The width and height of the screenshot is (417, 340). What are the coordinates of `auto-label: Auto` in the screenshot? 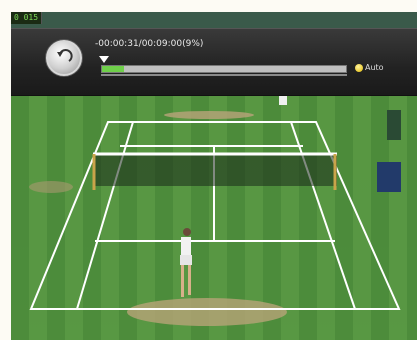 It's located at (374, 67).